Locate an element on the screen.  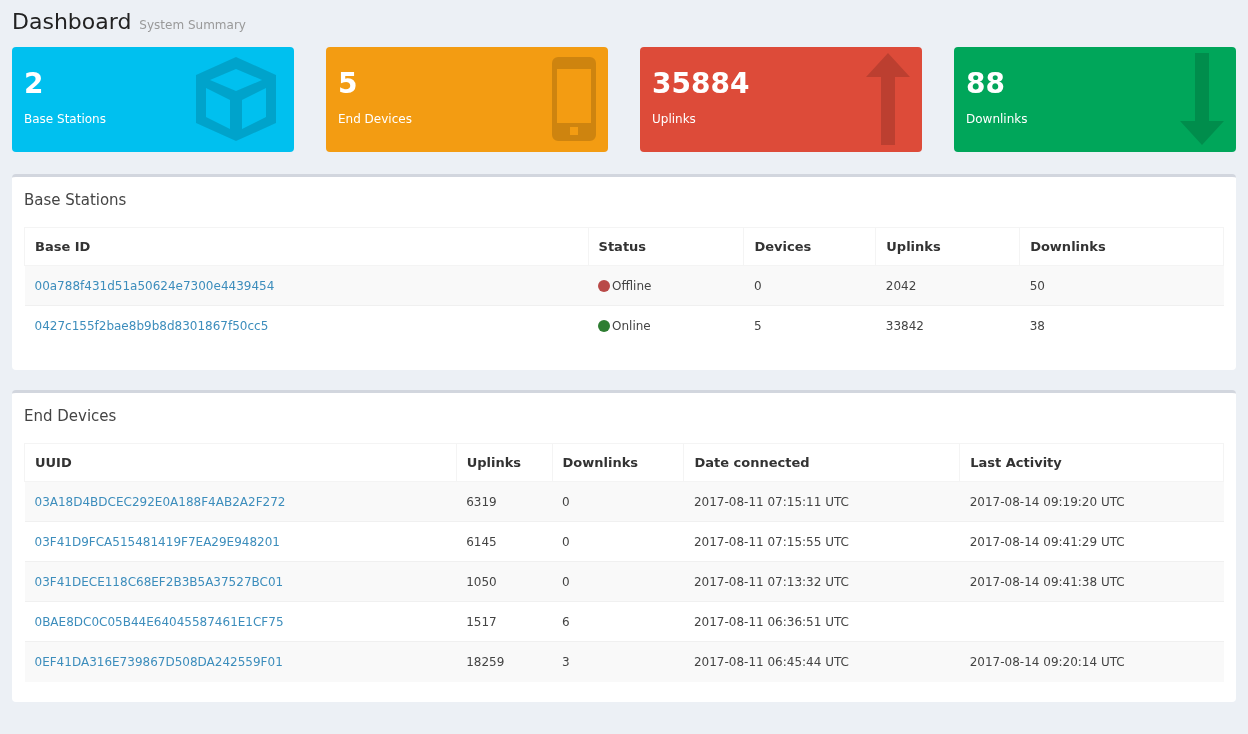
column-header: Last Activity is located at coordinates (1091, 462).